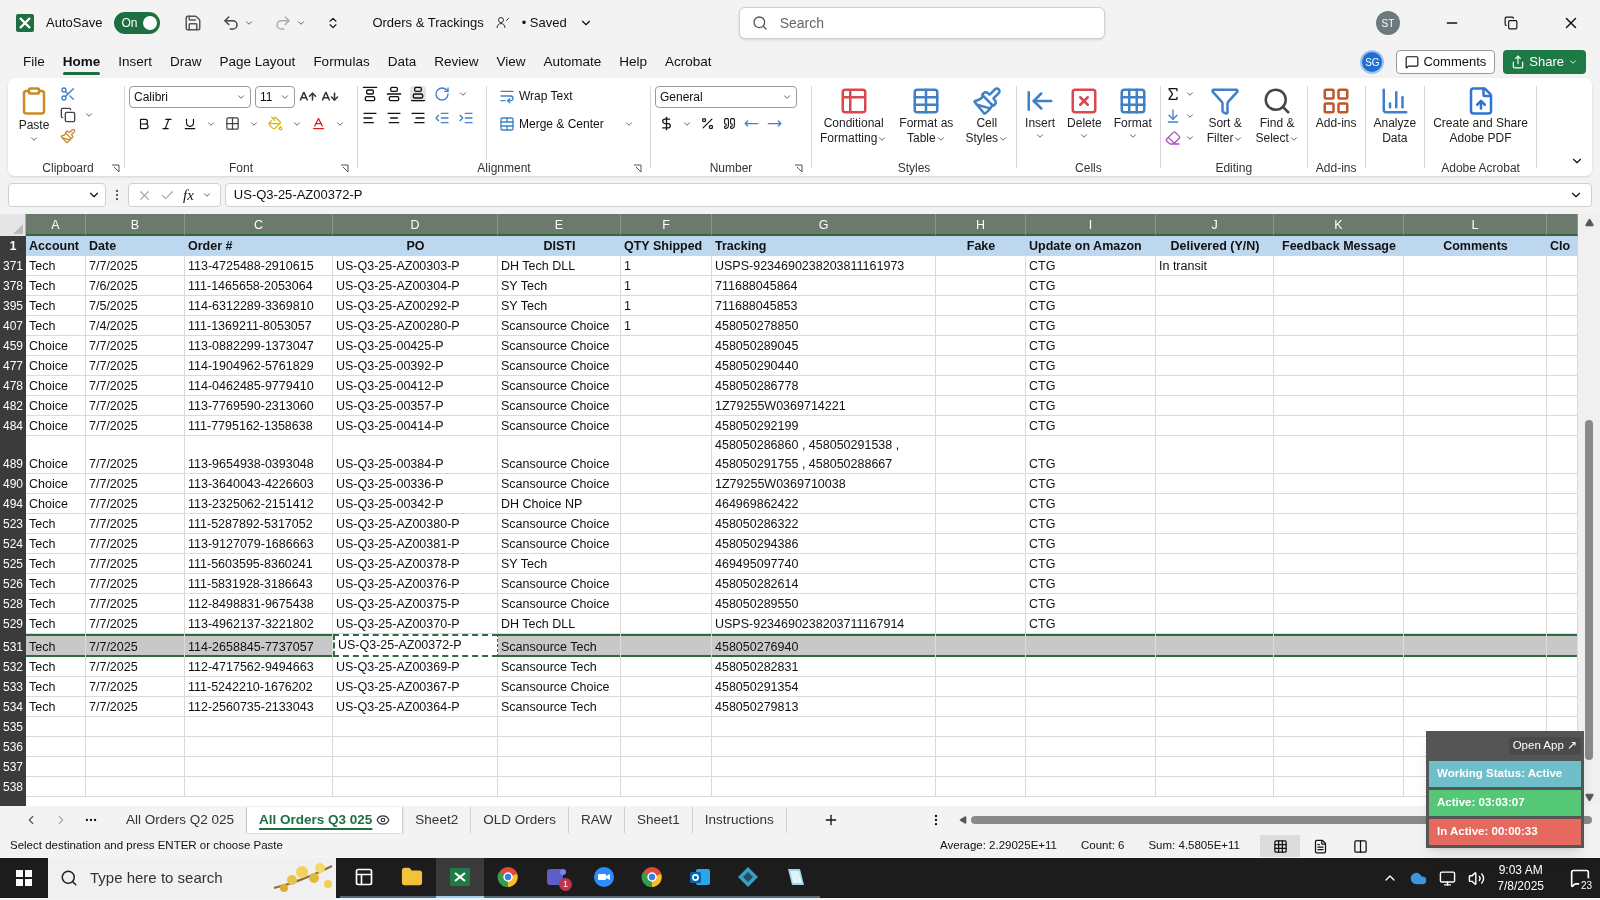 This screenshot has width=1600, height=900. Describe the element at coordinates (921, 23) in the screenshot. I see `search-field: Search` at that location.